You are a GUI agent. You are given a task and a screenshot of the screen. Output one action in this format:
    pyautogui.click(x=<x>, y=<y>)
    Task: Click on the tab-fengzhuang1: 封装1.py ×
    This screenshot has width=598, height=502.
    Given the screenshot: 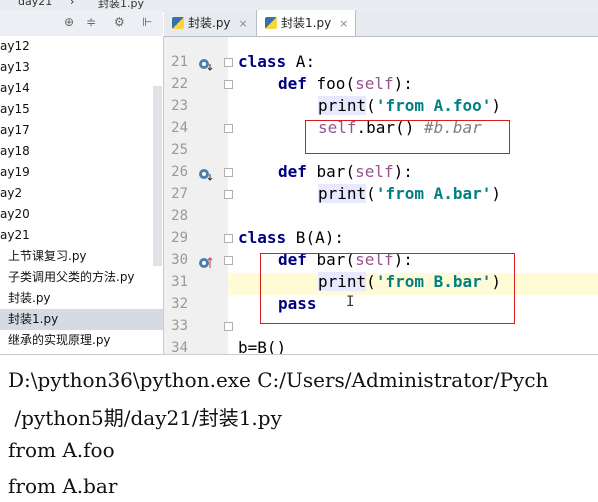 What is the action you would take?
    pyautogui.click(x=306, y=23)
    